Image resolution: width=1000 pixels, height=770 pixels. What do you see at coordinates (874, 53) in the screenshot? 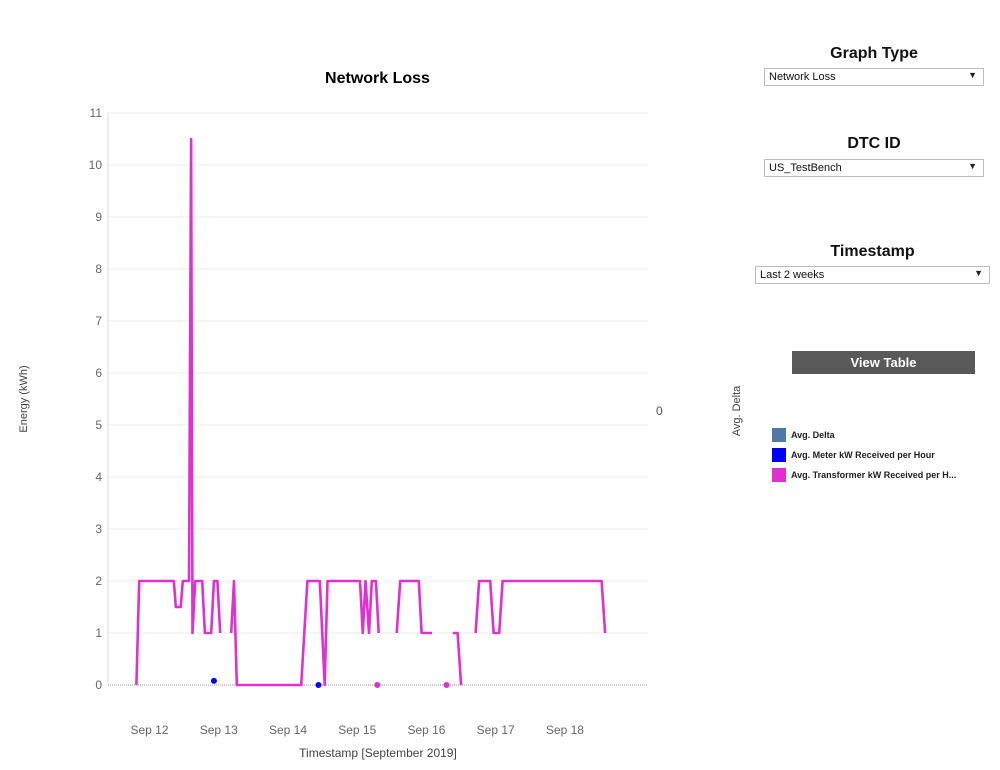
I see `graph-type-title: Graph Type` at bounding box center [874, 53].